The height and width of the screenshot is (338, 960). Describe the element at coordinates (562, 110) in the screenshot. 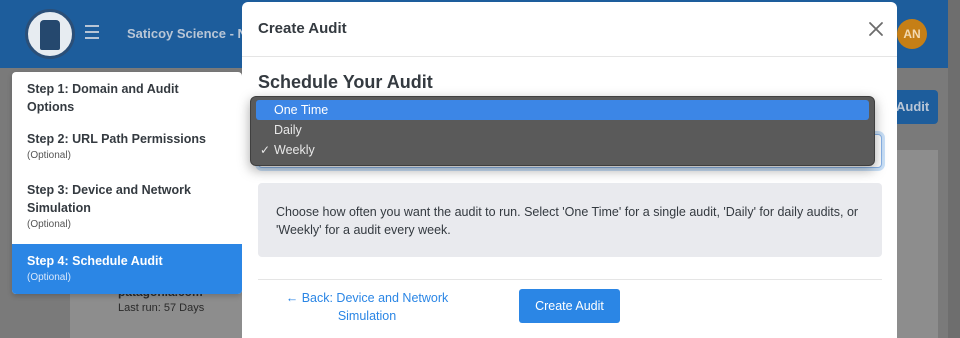

I see `option-one-time: One Time` at that location.